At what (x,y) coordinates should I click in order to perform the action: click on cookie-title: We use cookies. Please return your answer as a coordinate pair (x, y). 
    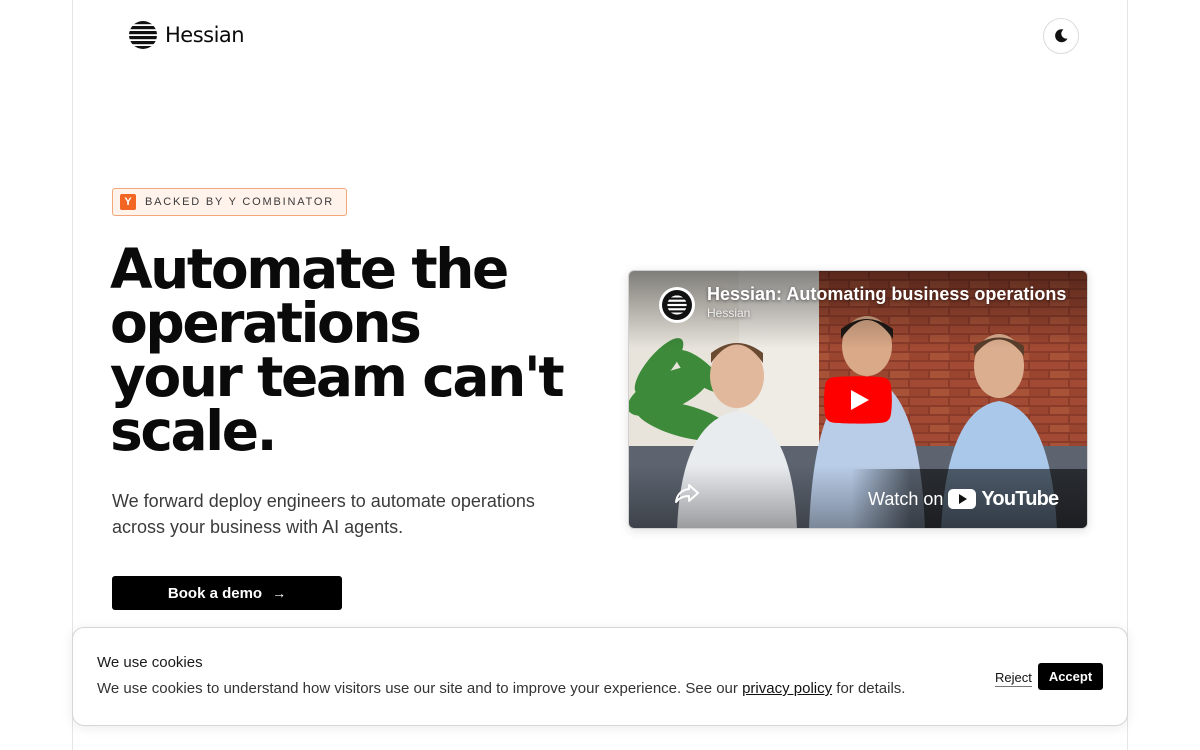
    Looking at the image, I should click on (150, 662).